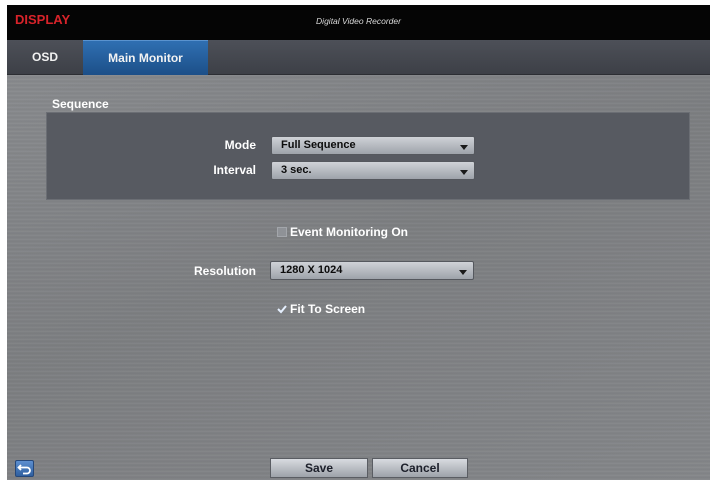 Image resolution: width=717 pixels, height=483 pixels. What do you see at coordinates (349, 232) in the screenshot?
I see `event-monitoring-label: Event Monitoring On` at bounding box center [349, 232].